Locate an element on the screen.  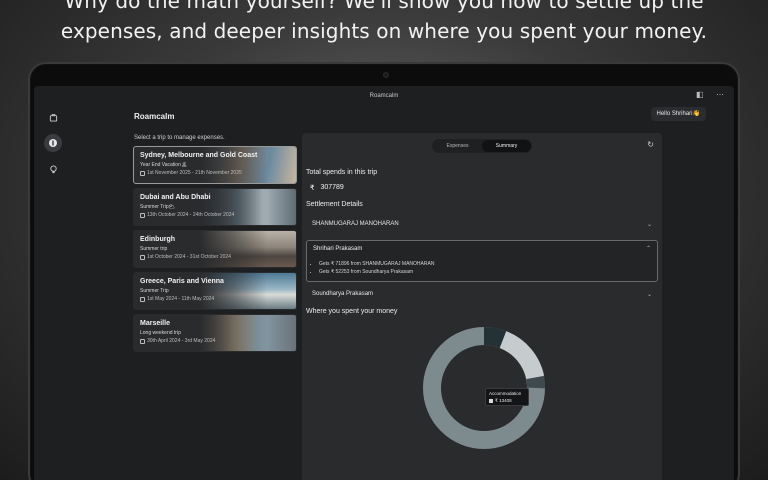
settlement-line: Gets ₹ 52253 from Soundharya Prakasam is located at coordinates (488, 272).